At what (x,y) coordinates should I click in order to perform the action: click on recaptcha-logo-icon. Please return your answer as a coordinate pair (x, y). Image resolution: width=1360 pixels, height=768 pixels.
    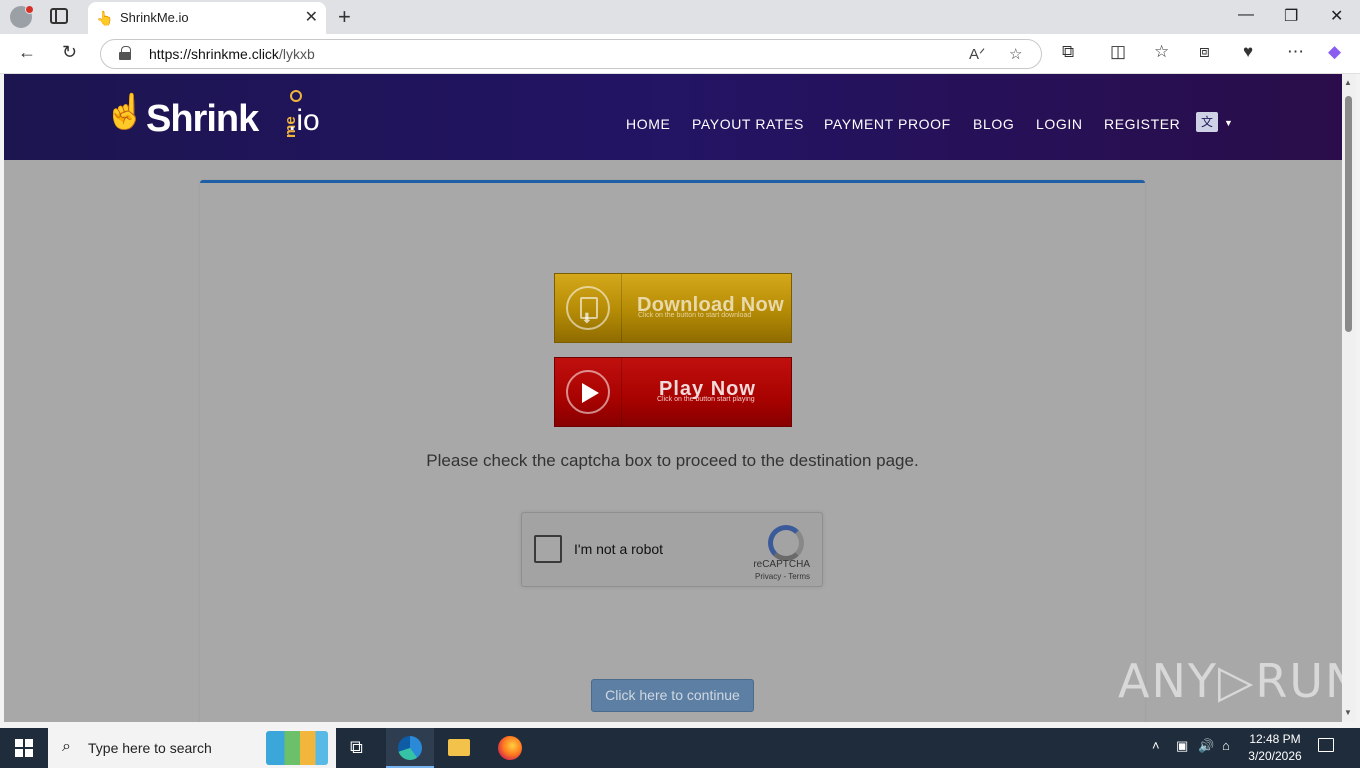
    Looking at the image, I should click on (785, 542).